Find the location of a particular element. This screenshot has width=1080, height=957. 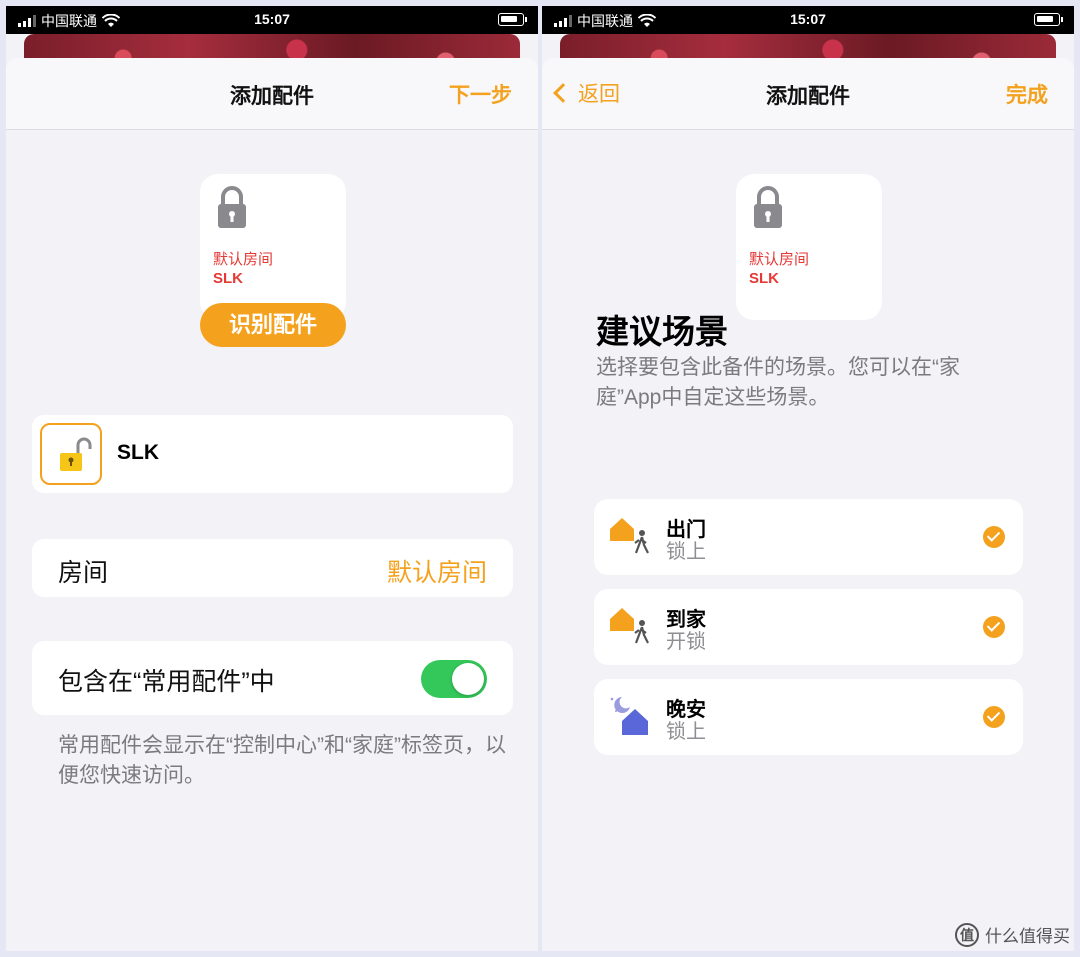

room-value: 默认房间 is located at coordinates (436, 573).